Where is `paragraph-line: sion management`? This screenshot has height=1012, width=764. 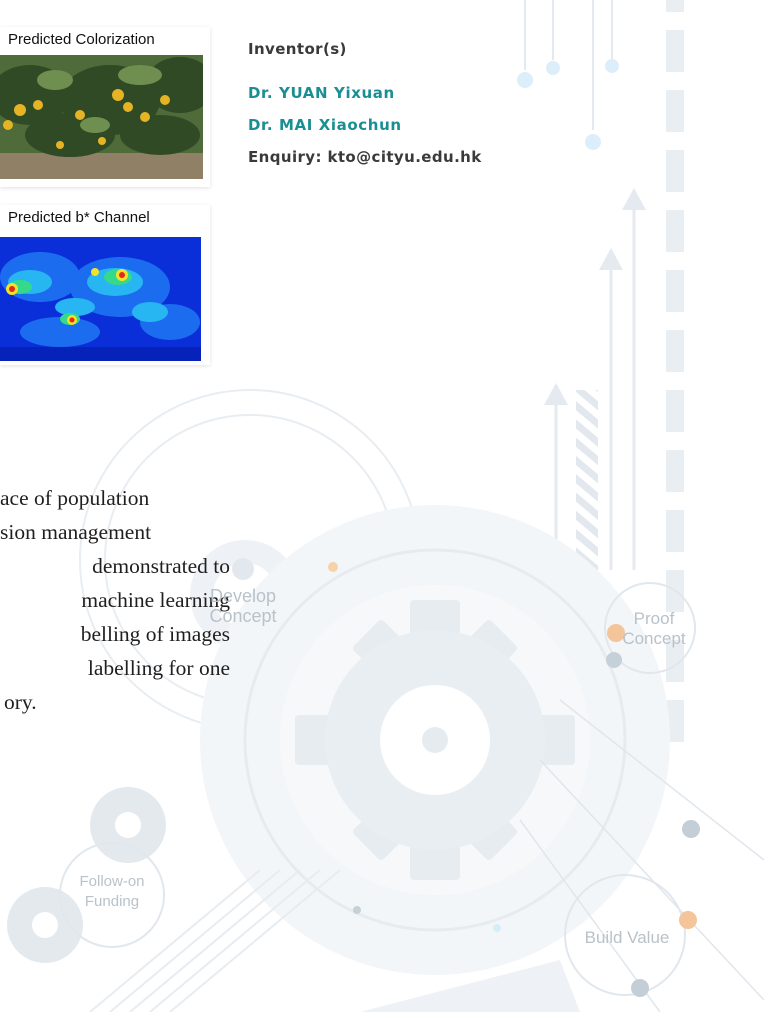 paragraph-line: sion management is located at coordinates (76, 532).